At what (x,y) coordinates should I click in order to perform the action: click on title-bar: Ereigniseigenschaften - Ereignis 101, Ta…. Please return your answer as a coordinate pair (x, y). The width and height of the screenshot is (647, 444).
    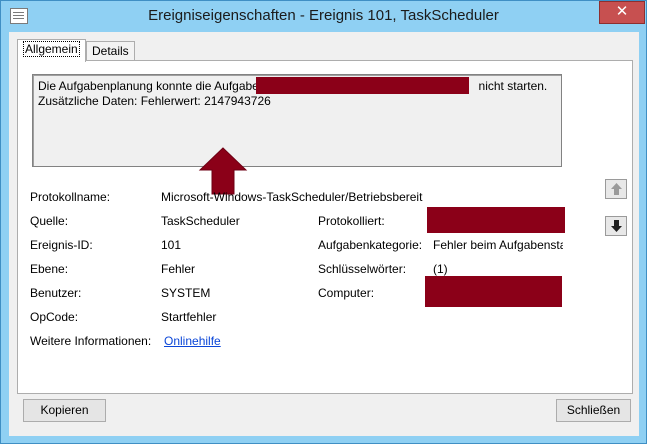
    Looking at the image, I should click on (323, 16).